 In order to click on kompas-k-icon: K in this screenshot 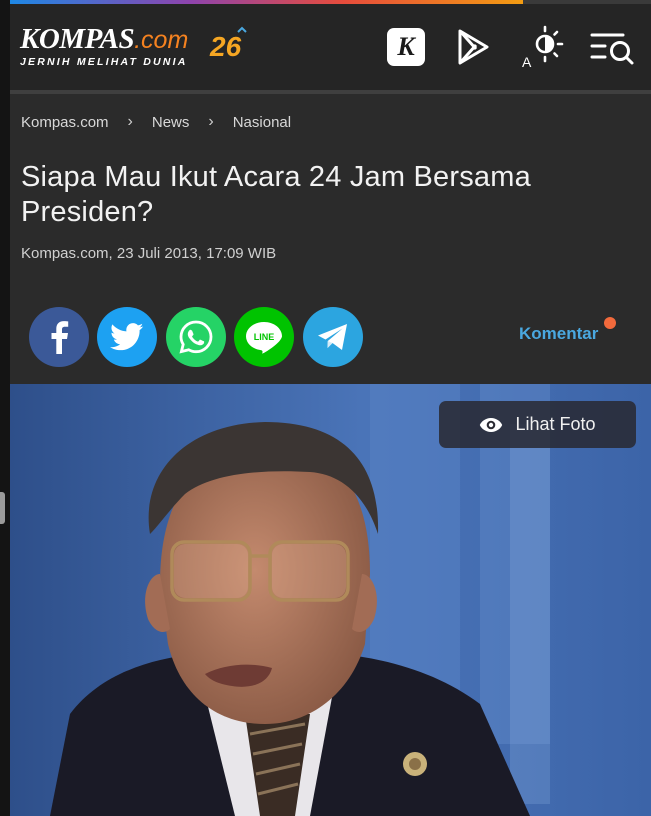, I will do `click(406, 47)`.